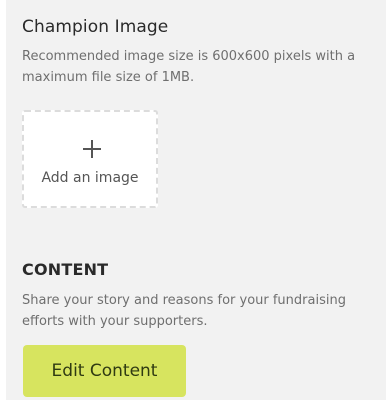 The image size is (386, 406). Describe the element at coordinates (90, 178) in the screenshot. I see `add-image-label: Add an image` at that location.